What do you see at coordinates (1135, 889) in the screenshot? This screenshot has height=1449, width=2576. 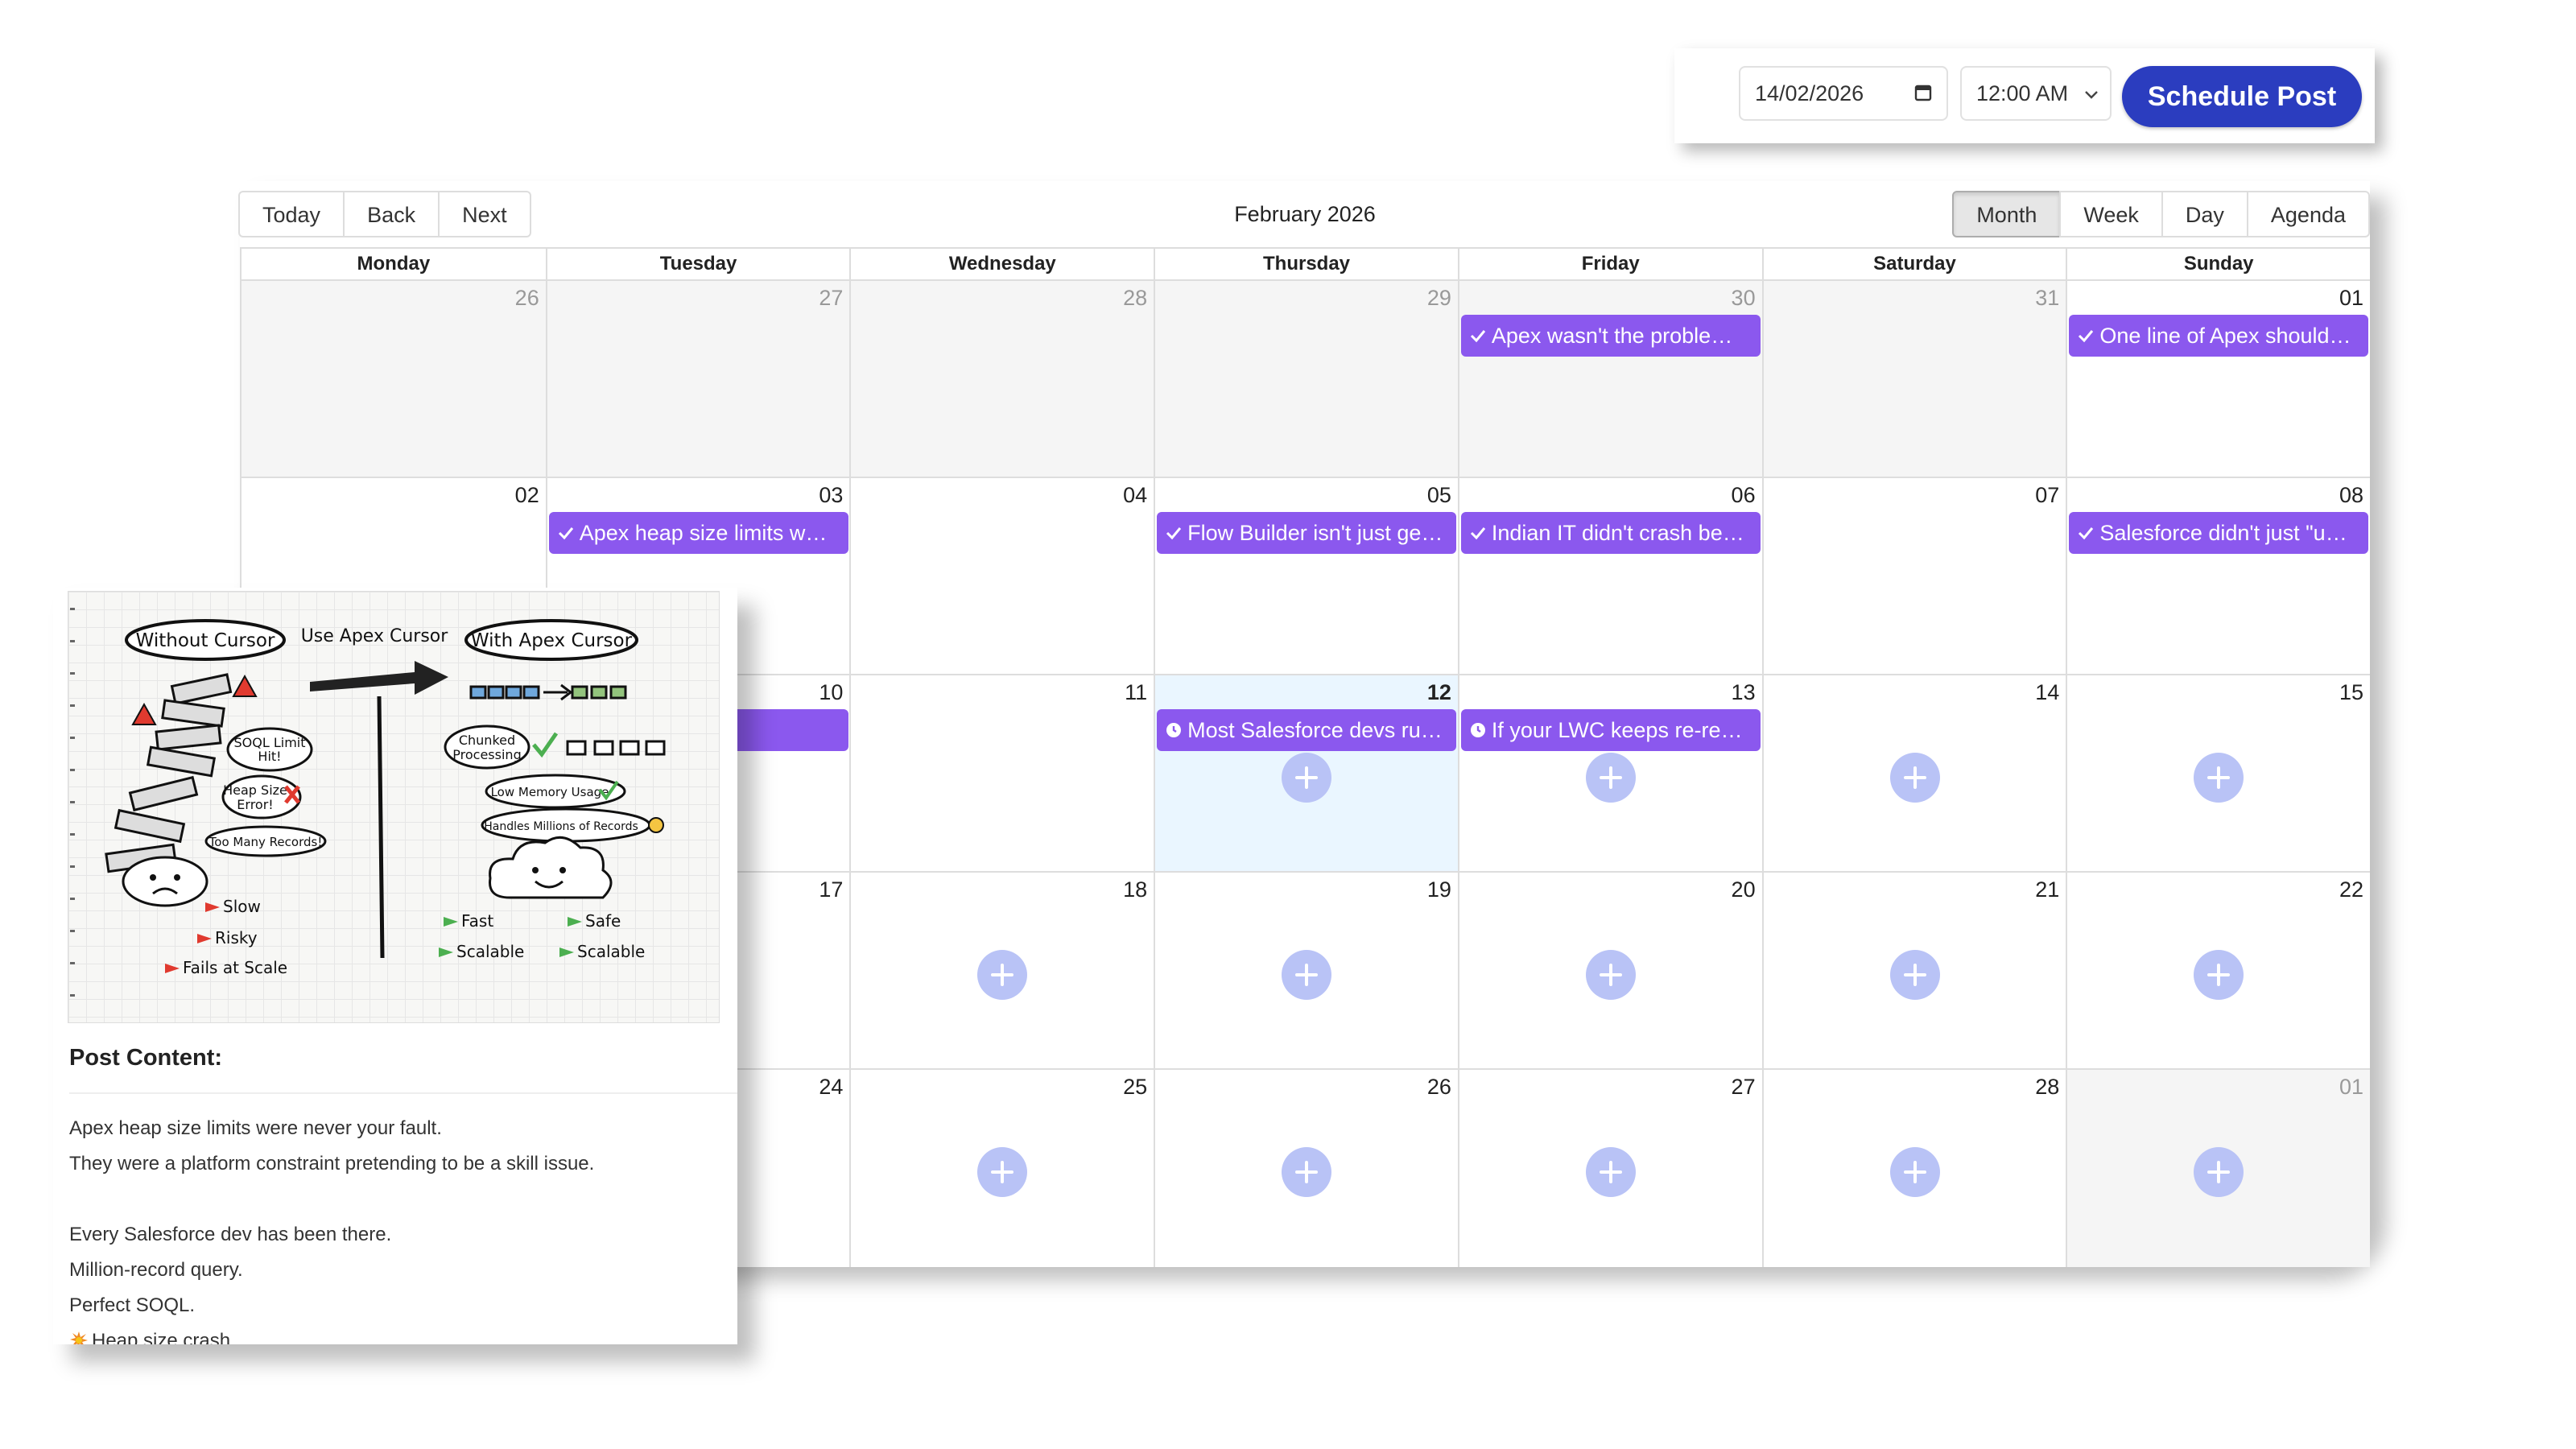 I see `day-number: 18` at bounding box center [1135, 889].